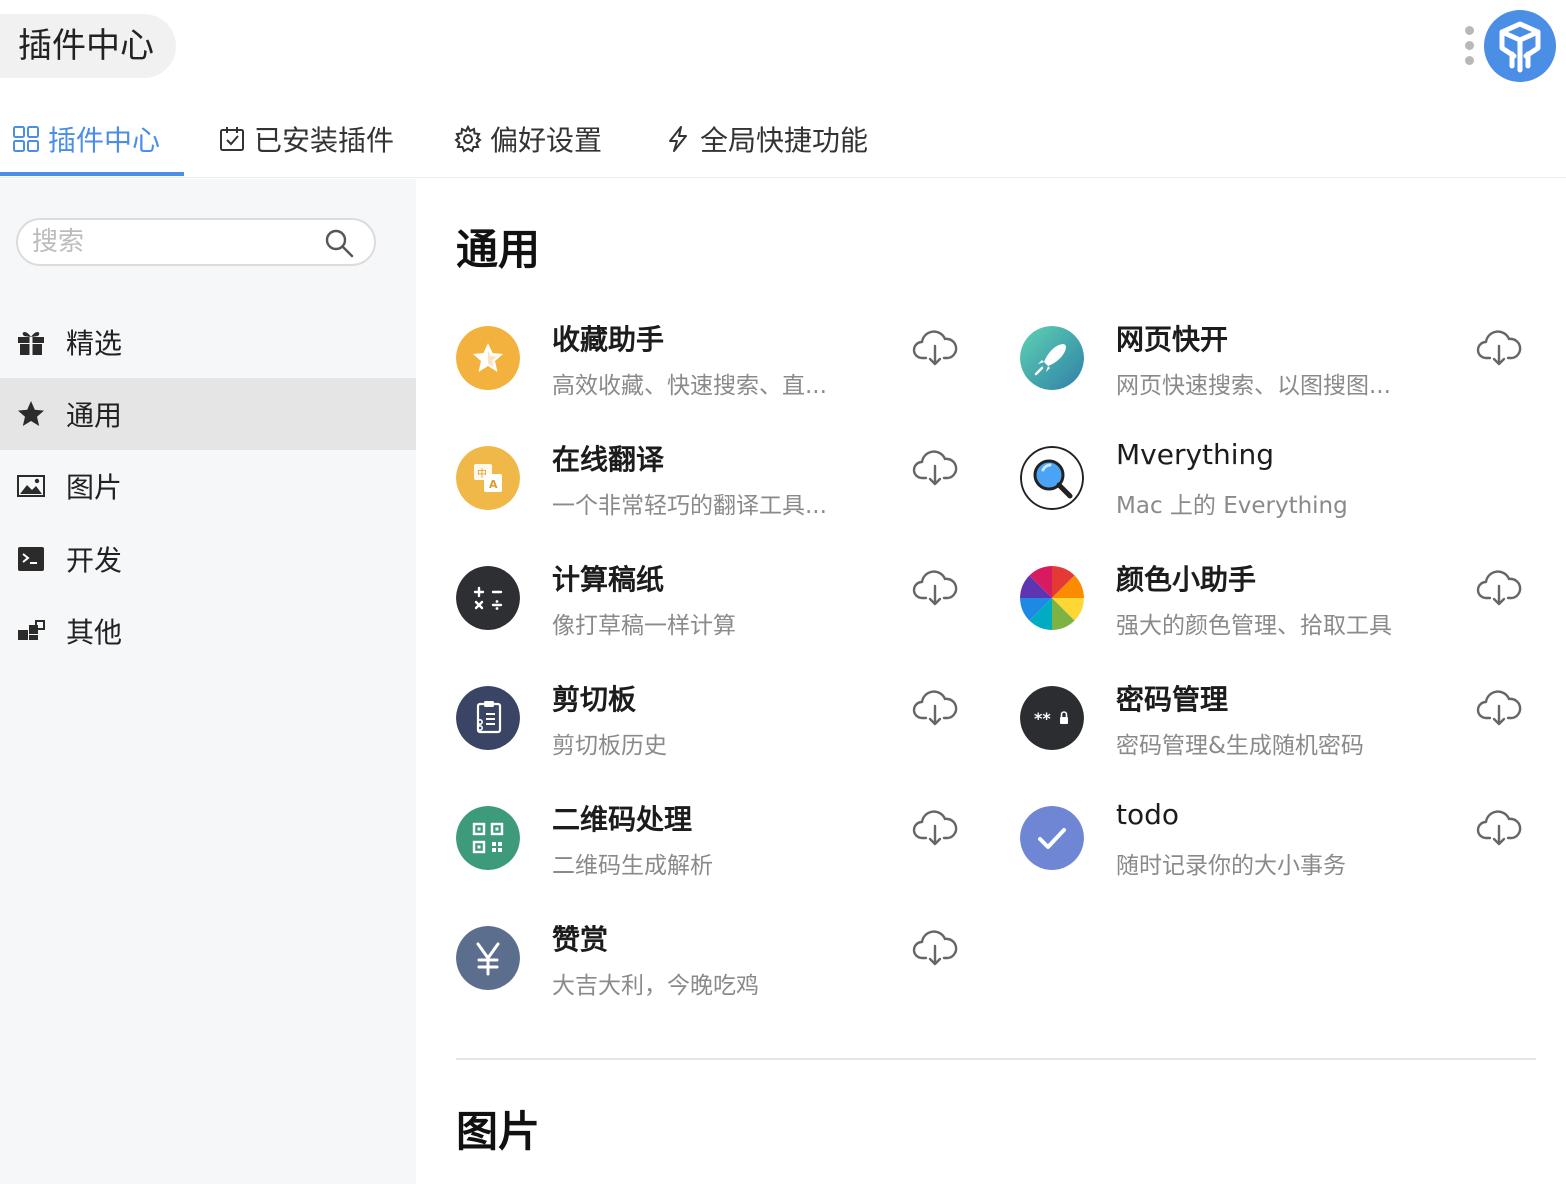 Image resolution: width=1566 pixels, height=1184 pixels. Describe the element at coordinates (208, 414) in the screenshot. I see `sidebar-item-general: 通用` at that location.